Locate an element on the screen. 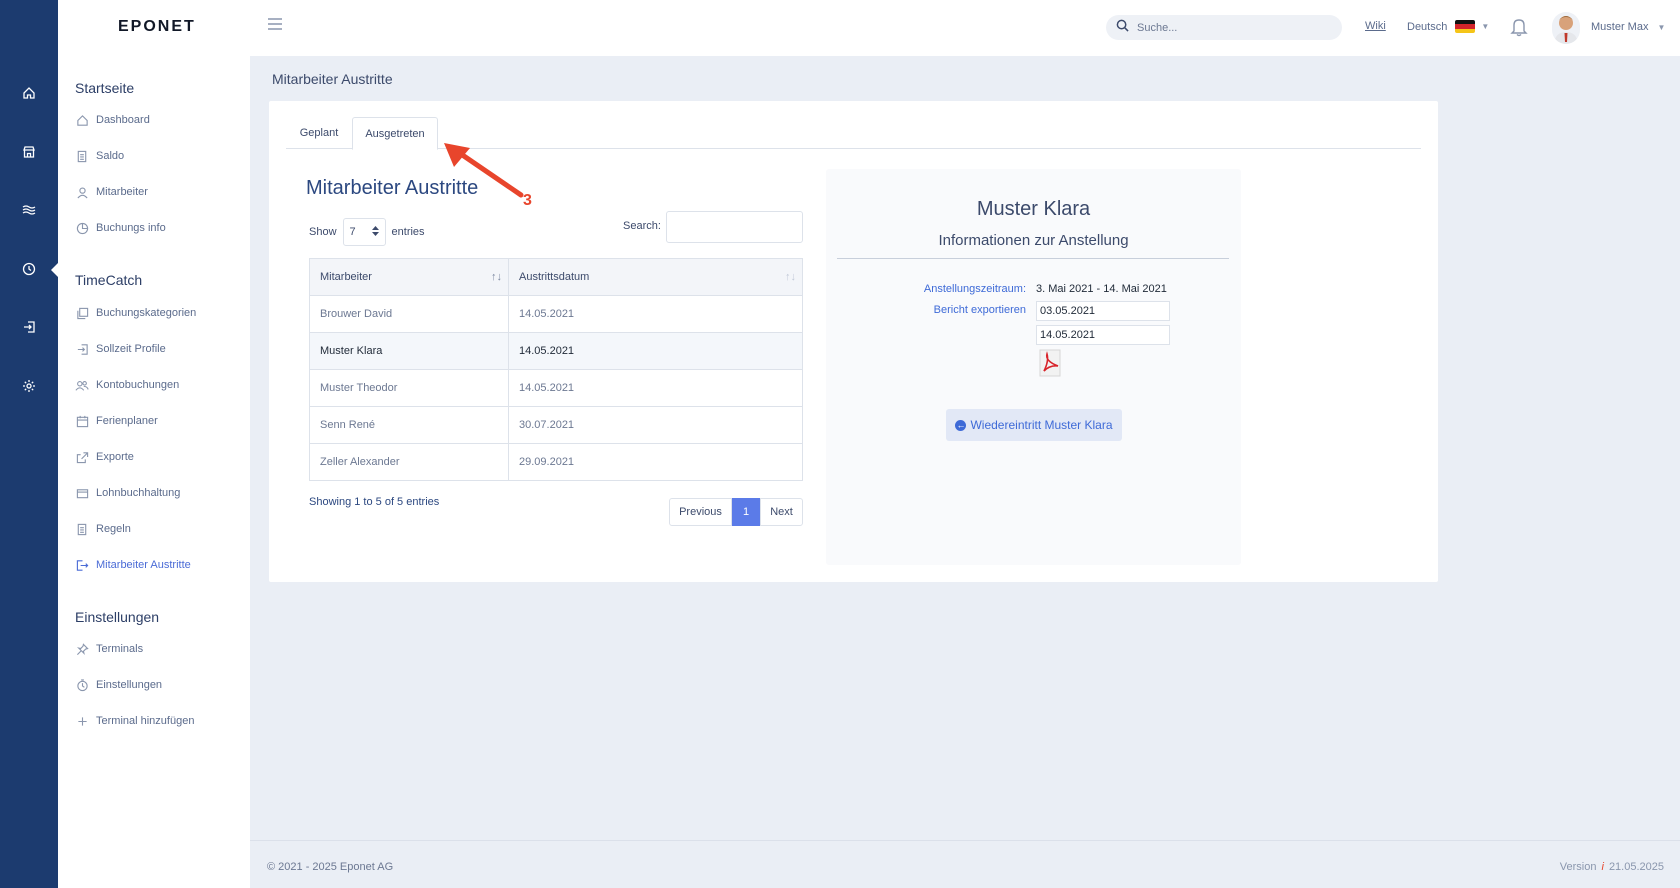 The image size is (1680, 888). column-header-mitarbeiter: Mitarbeiter ↑↓ is located at coordinates (409, 277).